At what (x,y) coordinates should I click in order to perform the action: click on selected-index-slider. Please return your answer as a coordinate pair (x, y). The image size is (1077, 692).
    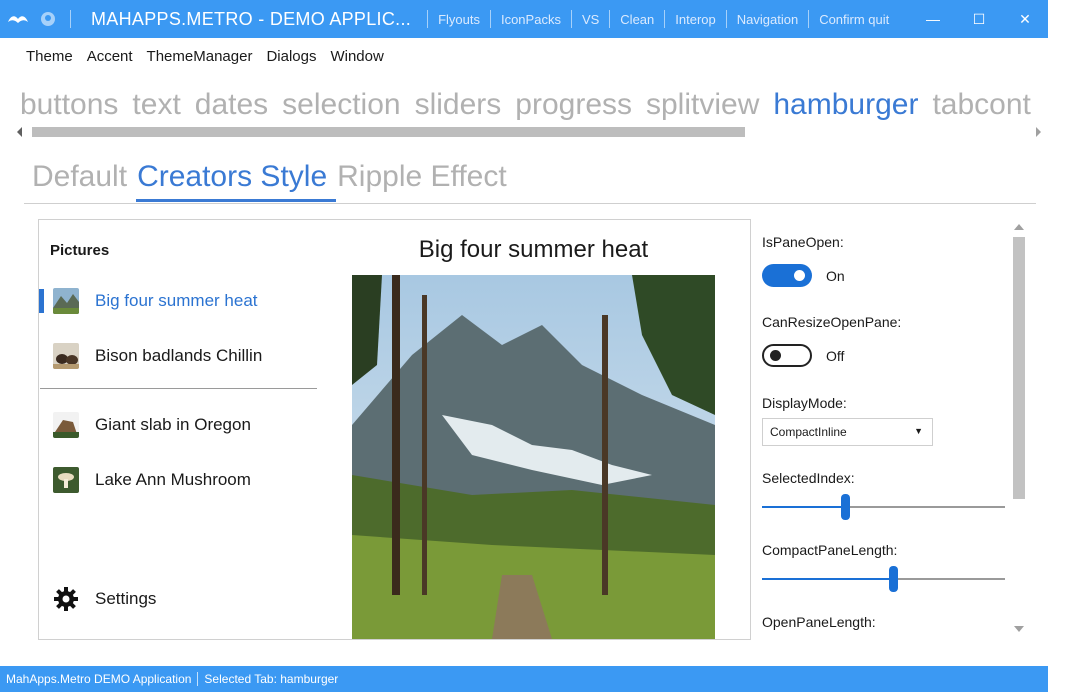
    Looking at the image, I should click on (883, 507).